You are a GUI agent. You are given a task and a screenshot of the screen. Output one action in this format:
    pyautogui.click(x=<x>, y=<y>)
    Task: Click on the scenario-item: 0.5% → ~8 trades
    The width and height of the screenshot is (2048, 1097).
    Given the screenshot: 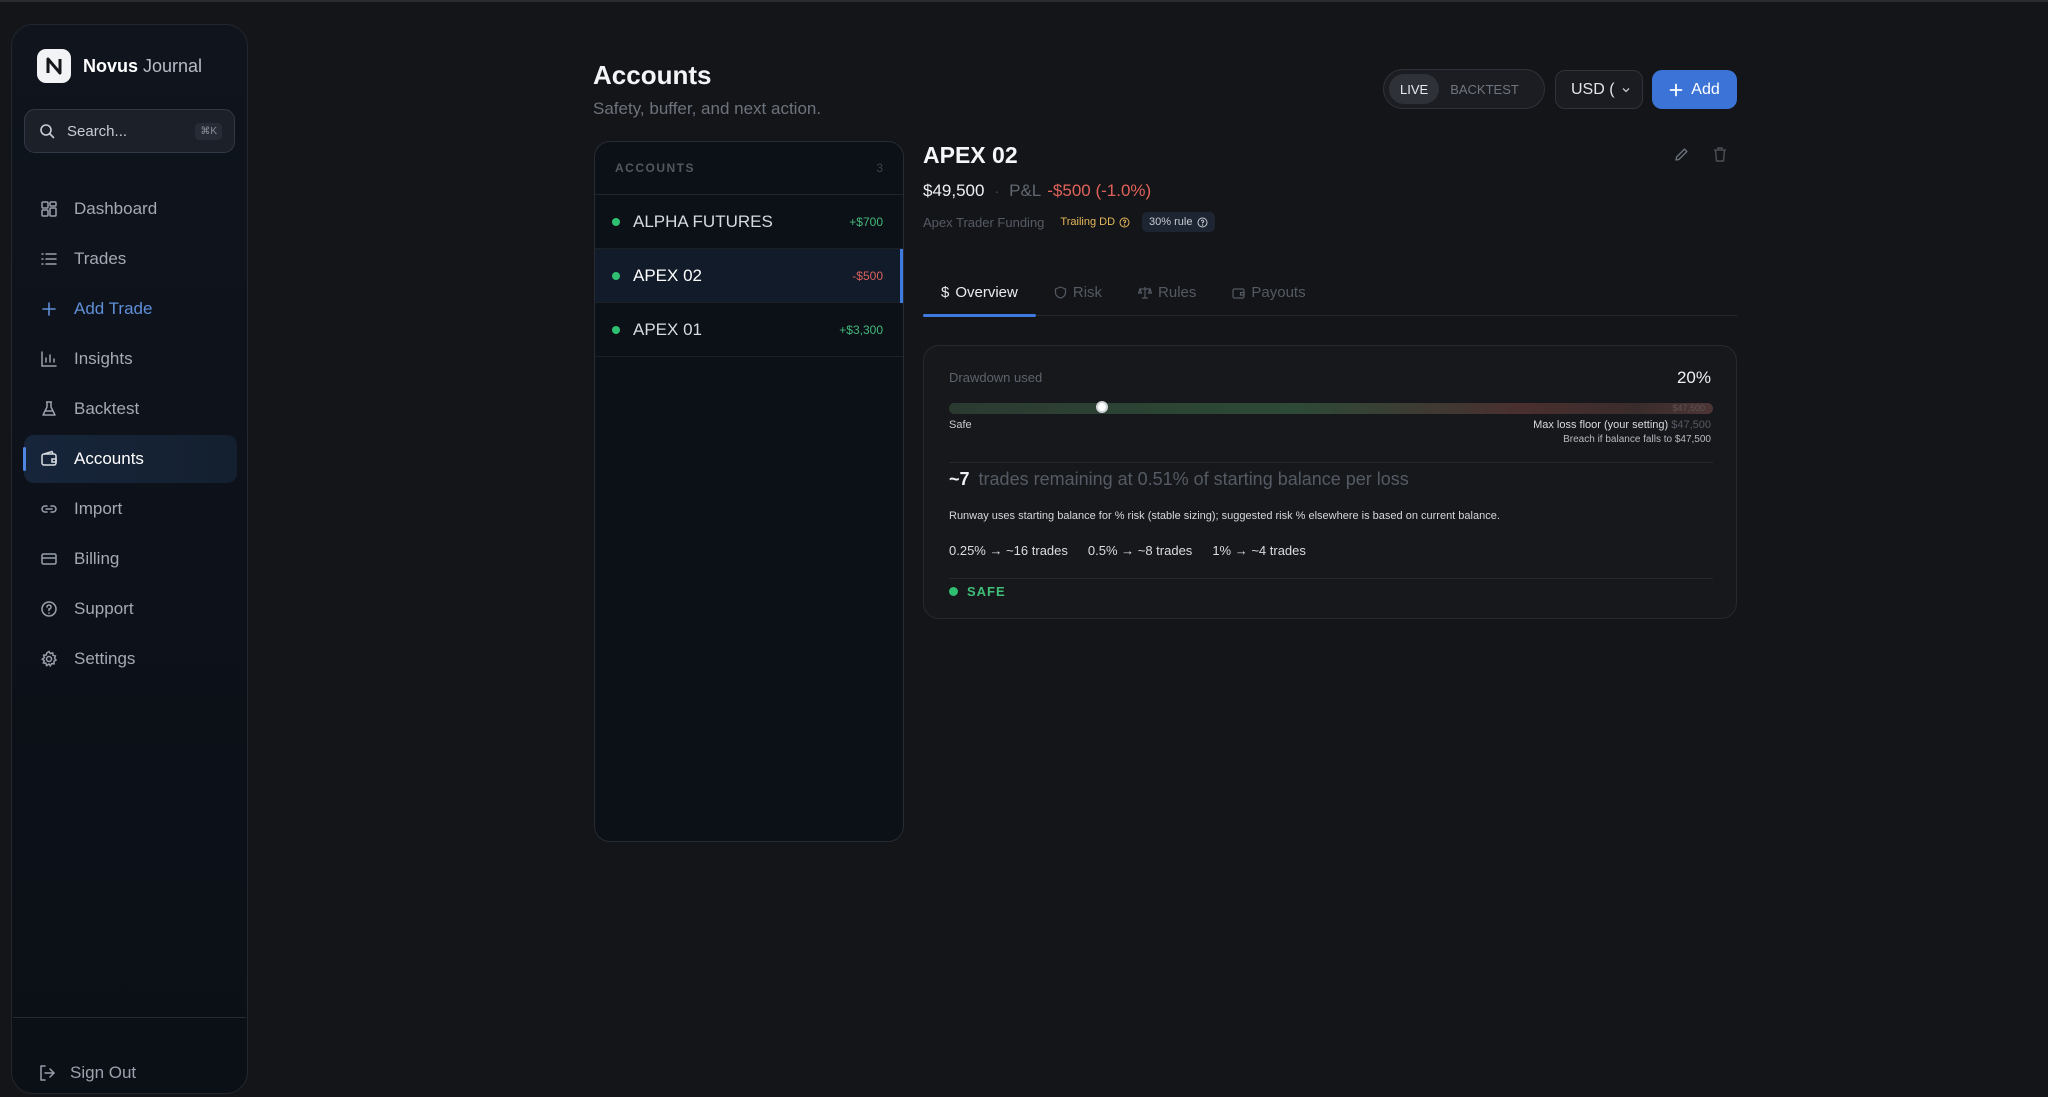 What is the action you would take?
    pyautogui.click(x=1140, y=550)
    